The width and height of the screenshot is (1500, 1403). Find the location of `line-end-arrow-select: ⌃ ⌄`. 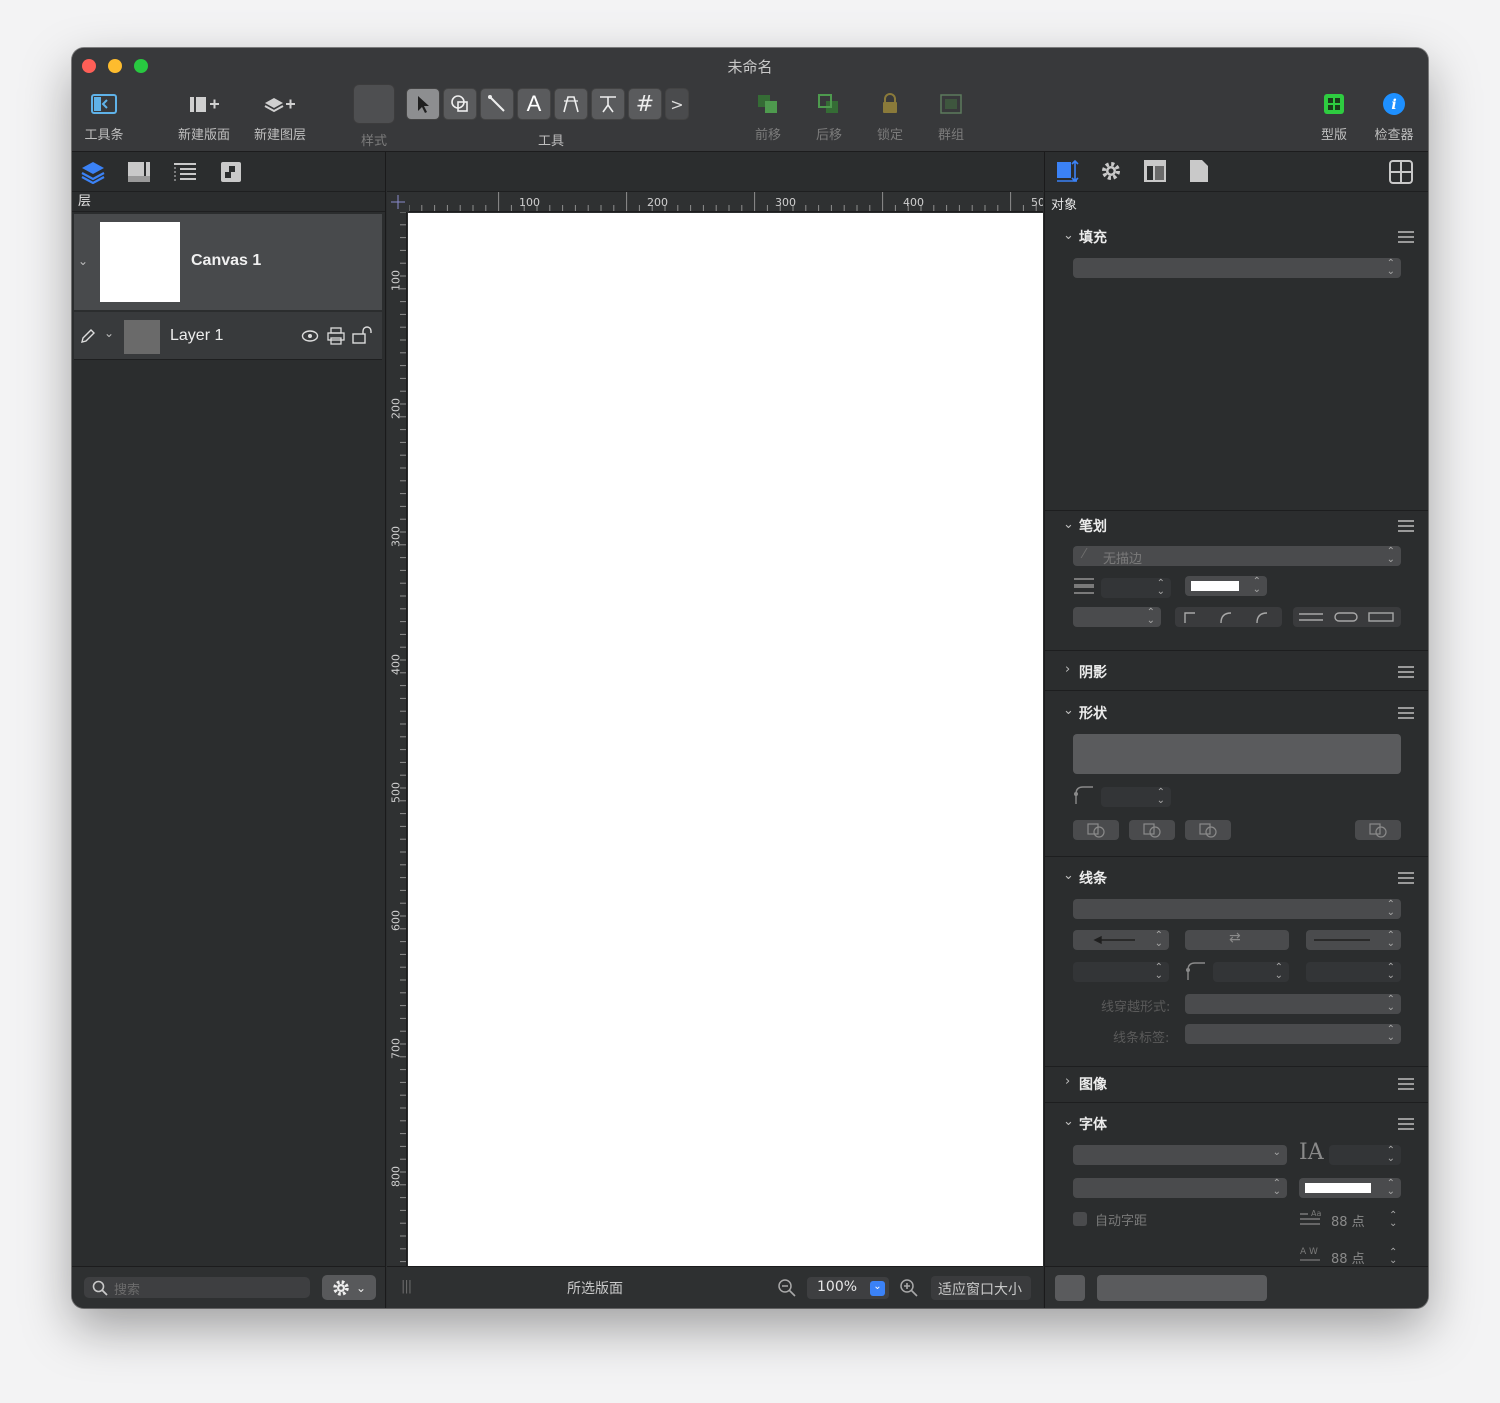

line-end-arrow-select: ⌃ ⌄ is located at coordinates (1353, 940).